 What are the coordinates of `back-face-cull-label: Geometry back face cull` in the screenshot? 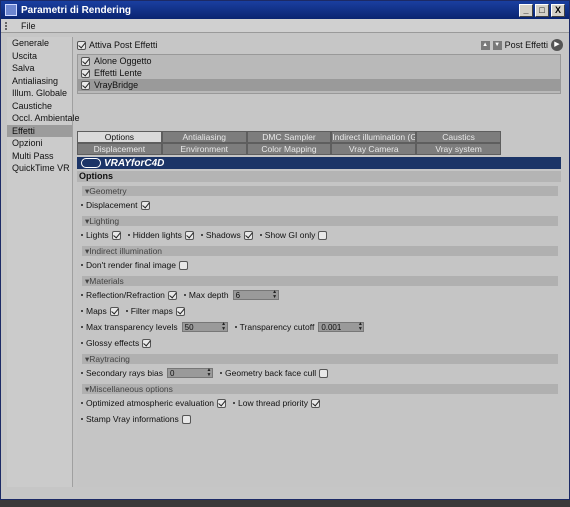 It's located at (271, 373).